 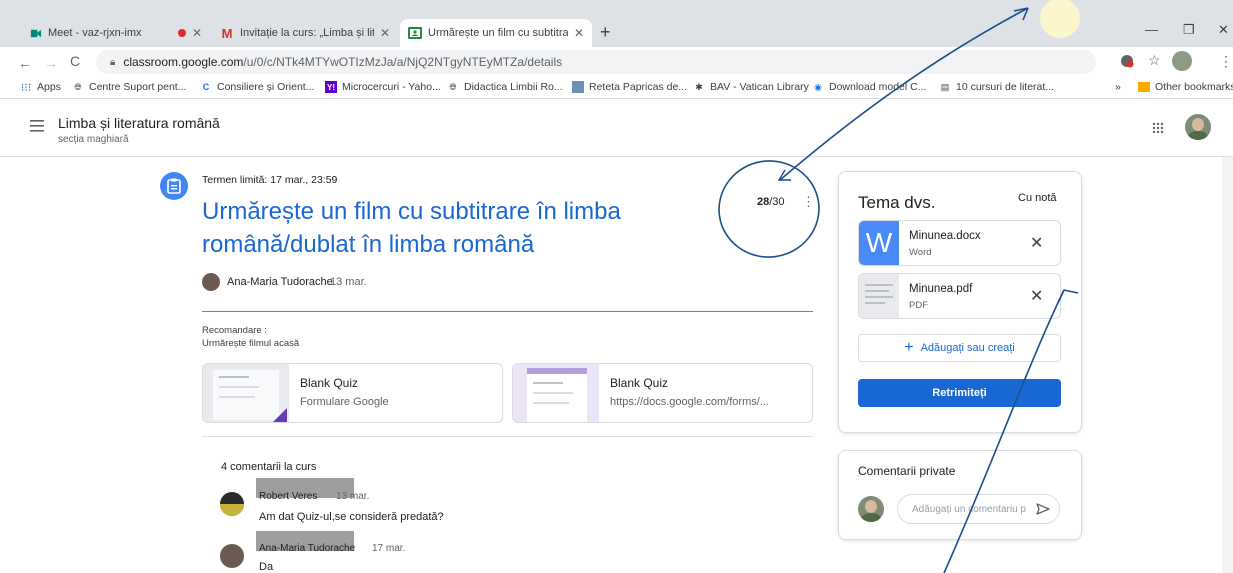 What do you see at coordinates (1151, 29) in the screenshot?
I see `minimize-icon: —` at bounding box center [1151, 29].